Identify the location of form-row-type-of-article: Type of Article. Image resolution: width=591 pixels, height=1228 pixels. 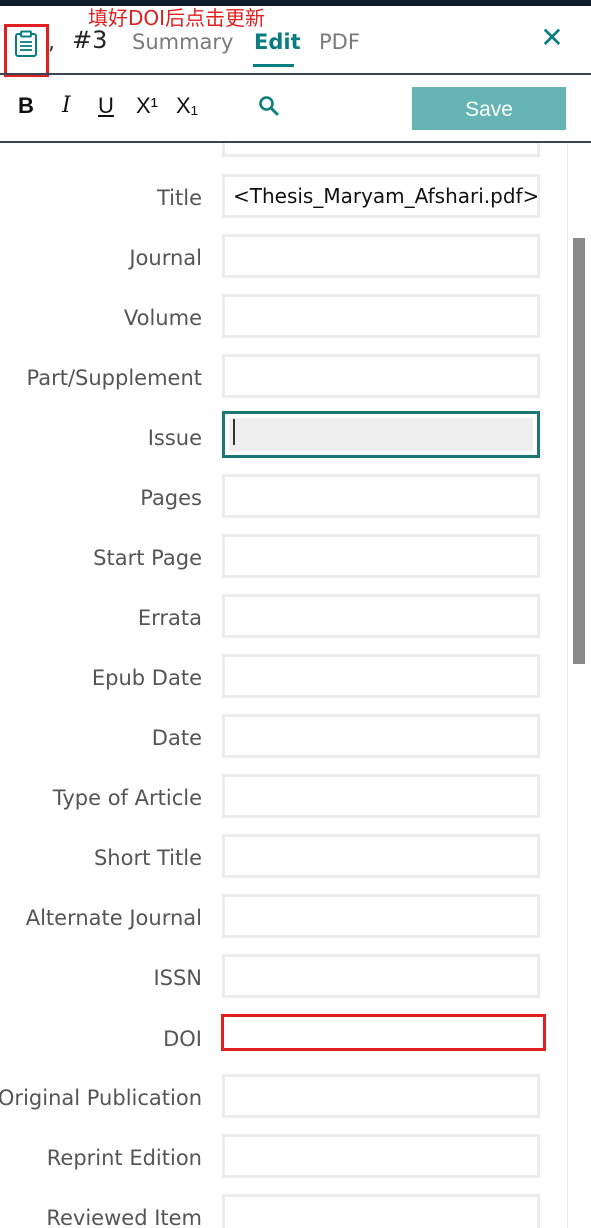
(283, 804).